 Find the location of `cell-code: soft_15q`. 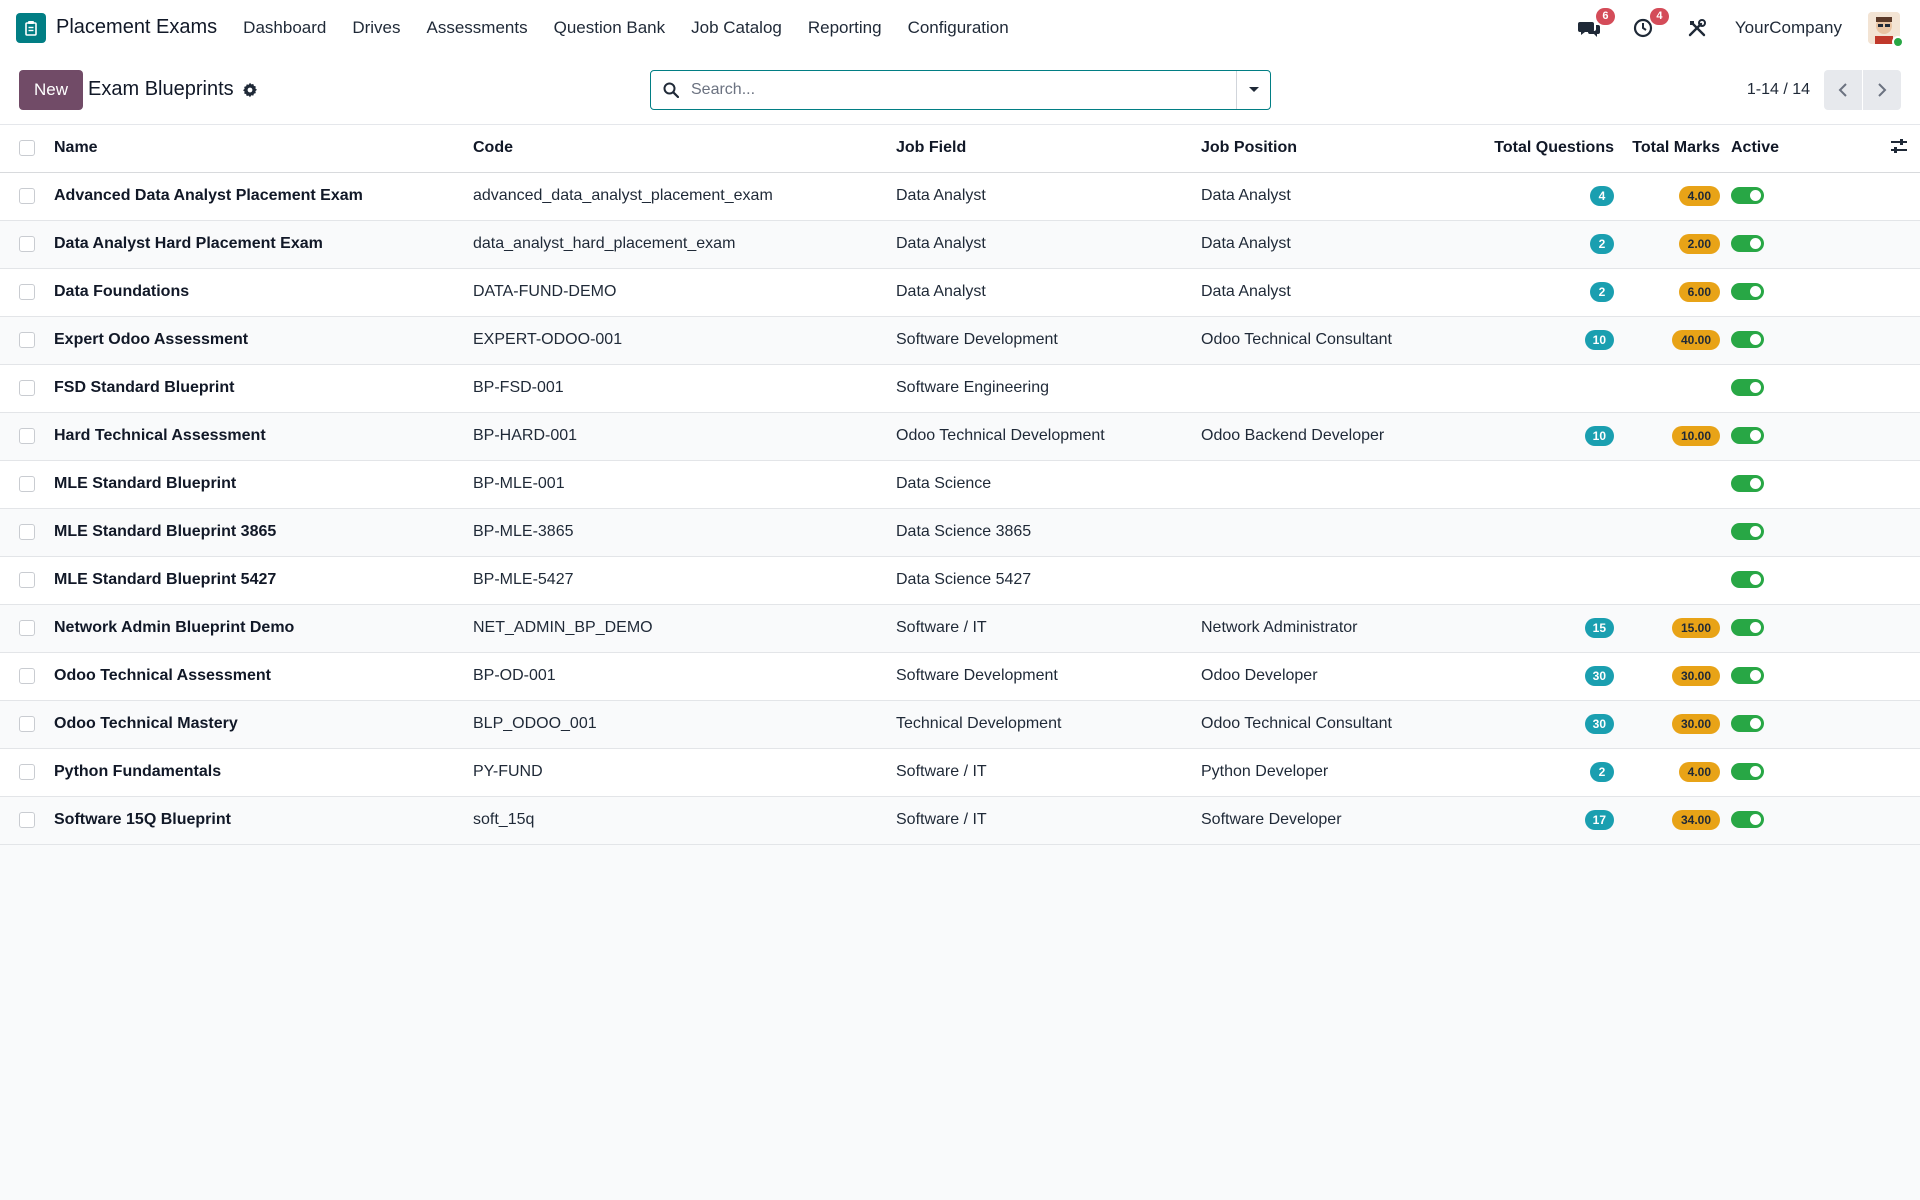

cell-code: soft_15q is located at coordinates (684, 820).